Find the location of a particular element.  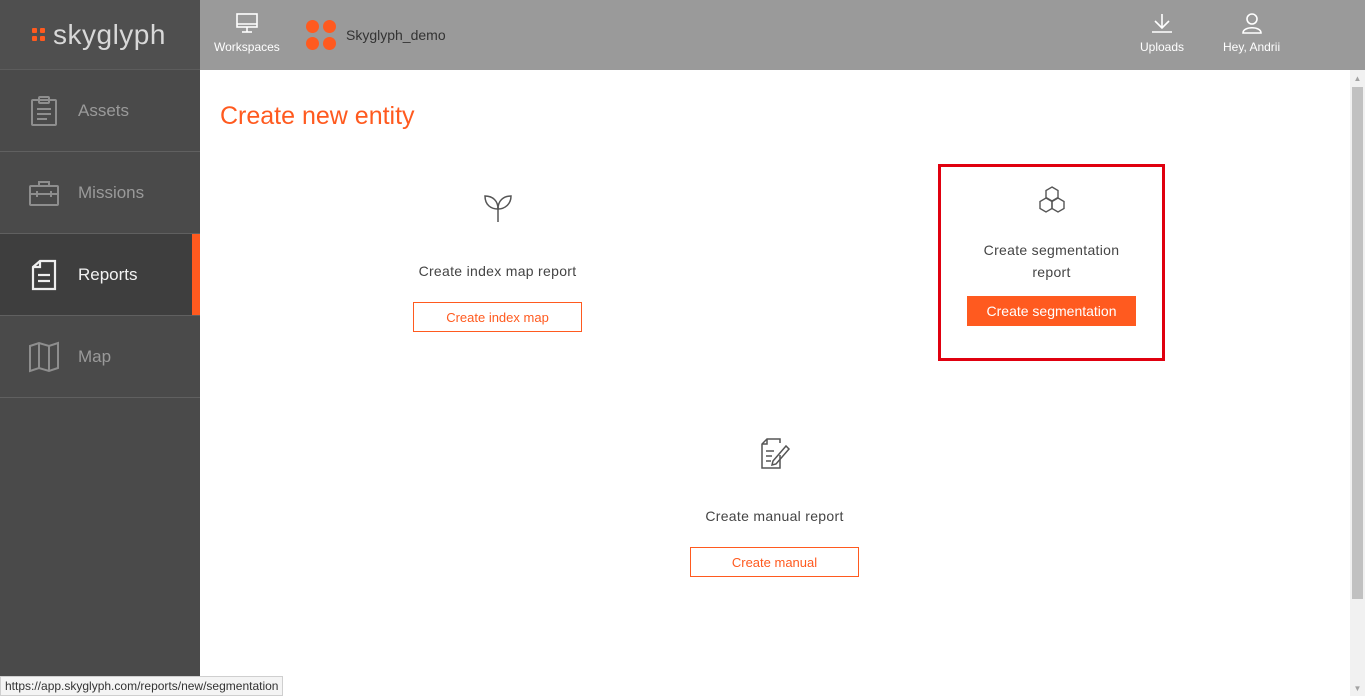

index-map-card: Create index map report Create index map is located at coordinates (497, 260).